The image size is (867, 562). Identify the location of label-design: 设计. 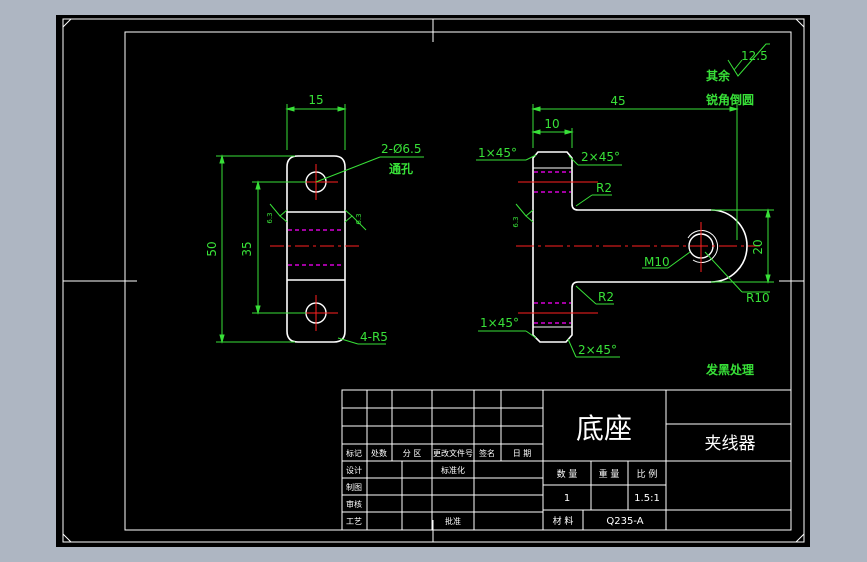
(354, 470).